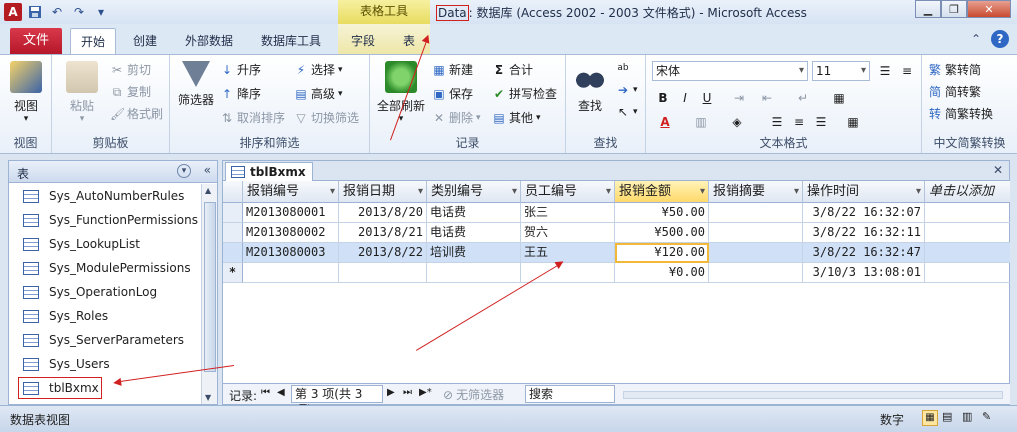 Image resolution: width=1017 pixels, height=432 pixels. Describe the element at coordinates (474, 192) in the screenshot. I see `column-header-leibie-bianhao: 类别编号 ▾` at that location.